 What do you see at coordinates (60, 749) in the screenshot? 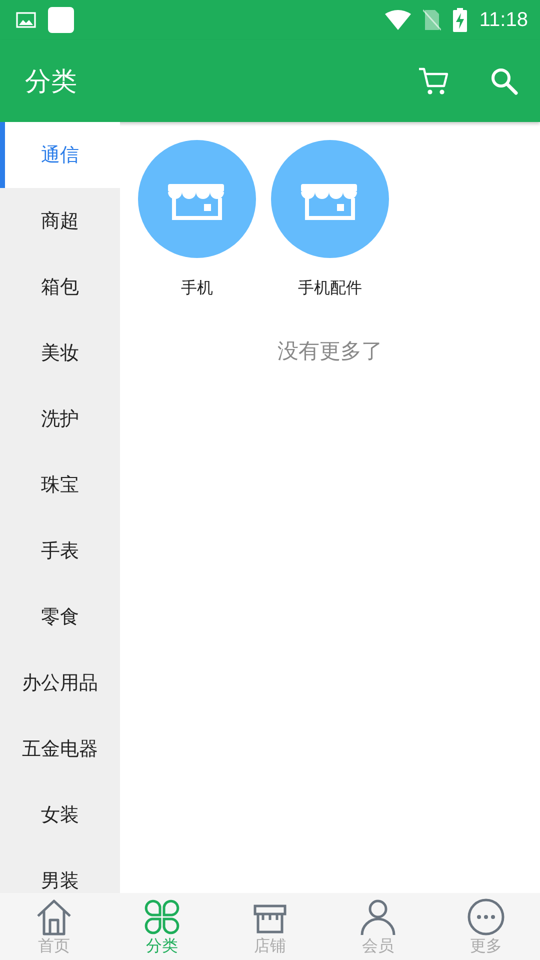
I see `category-tab: 五金电器` at bounding box center [60, 749].